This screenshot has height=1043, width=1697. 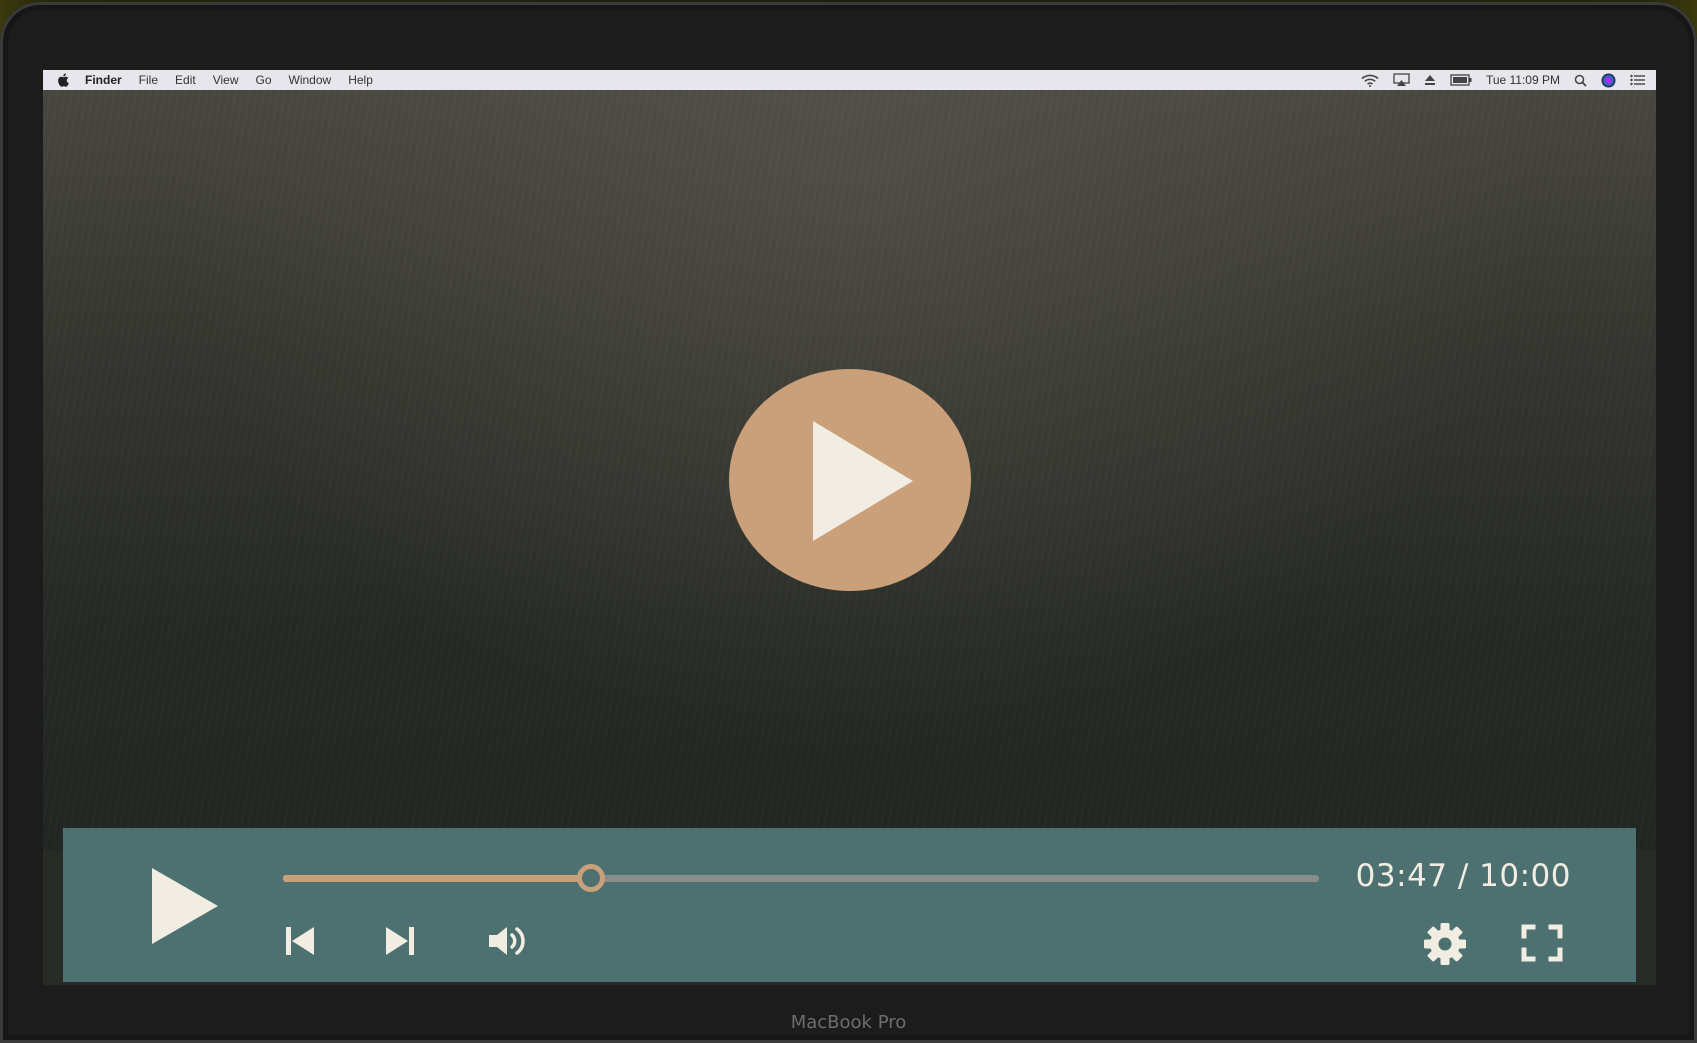 What do you see at coordinates (1463, 876) in the screenshot?
I see `time-display: 03:47 / 10:00` at bounding box center [1463, 876].